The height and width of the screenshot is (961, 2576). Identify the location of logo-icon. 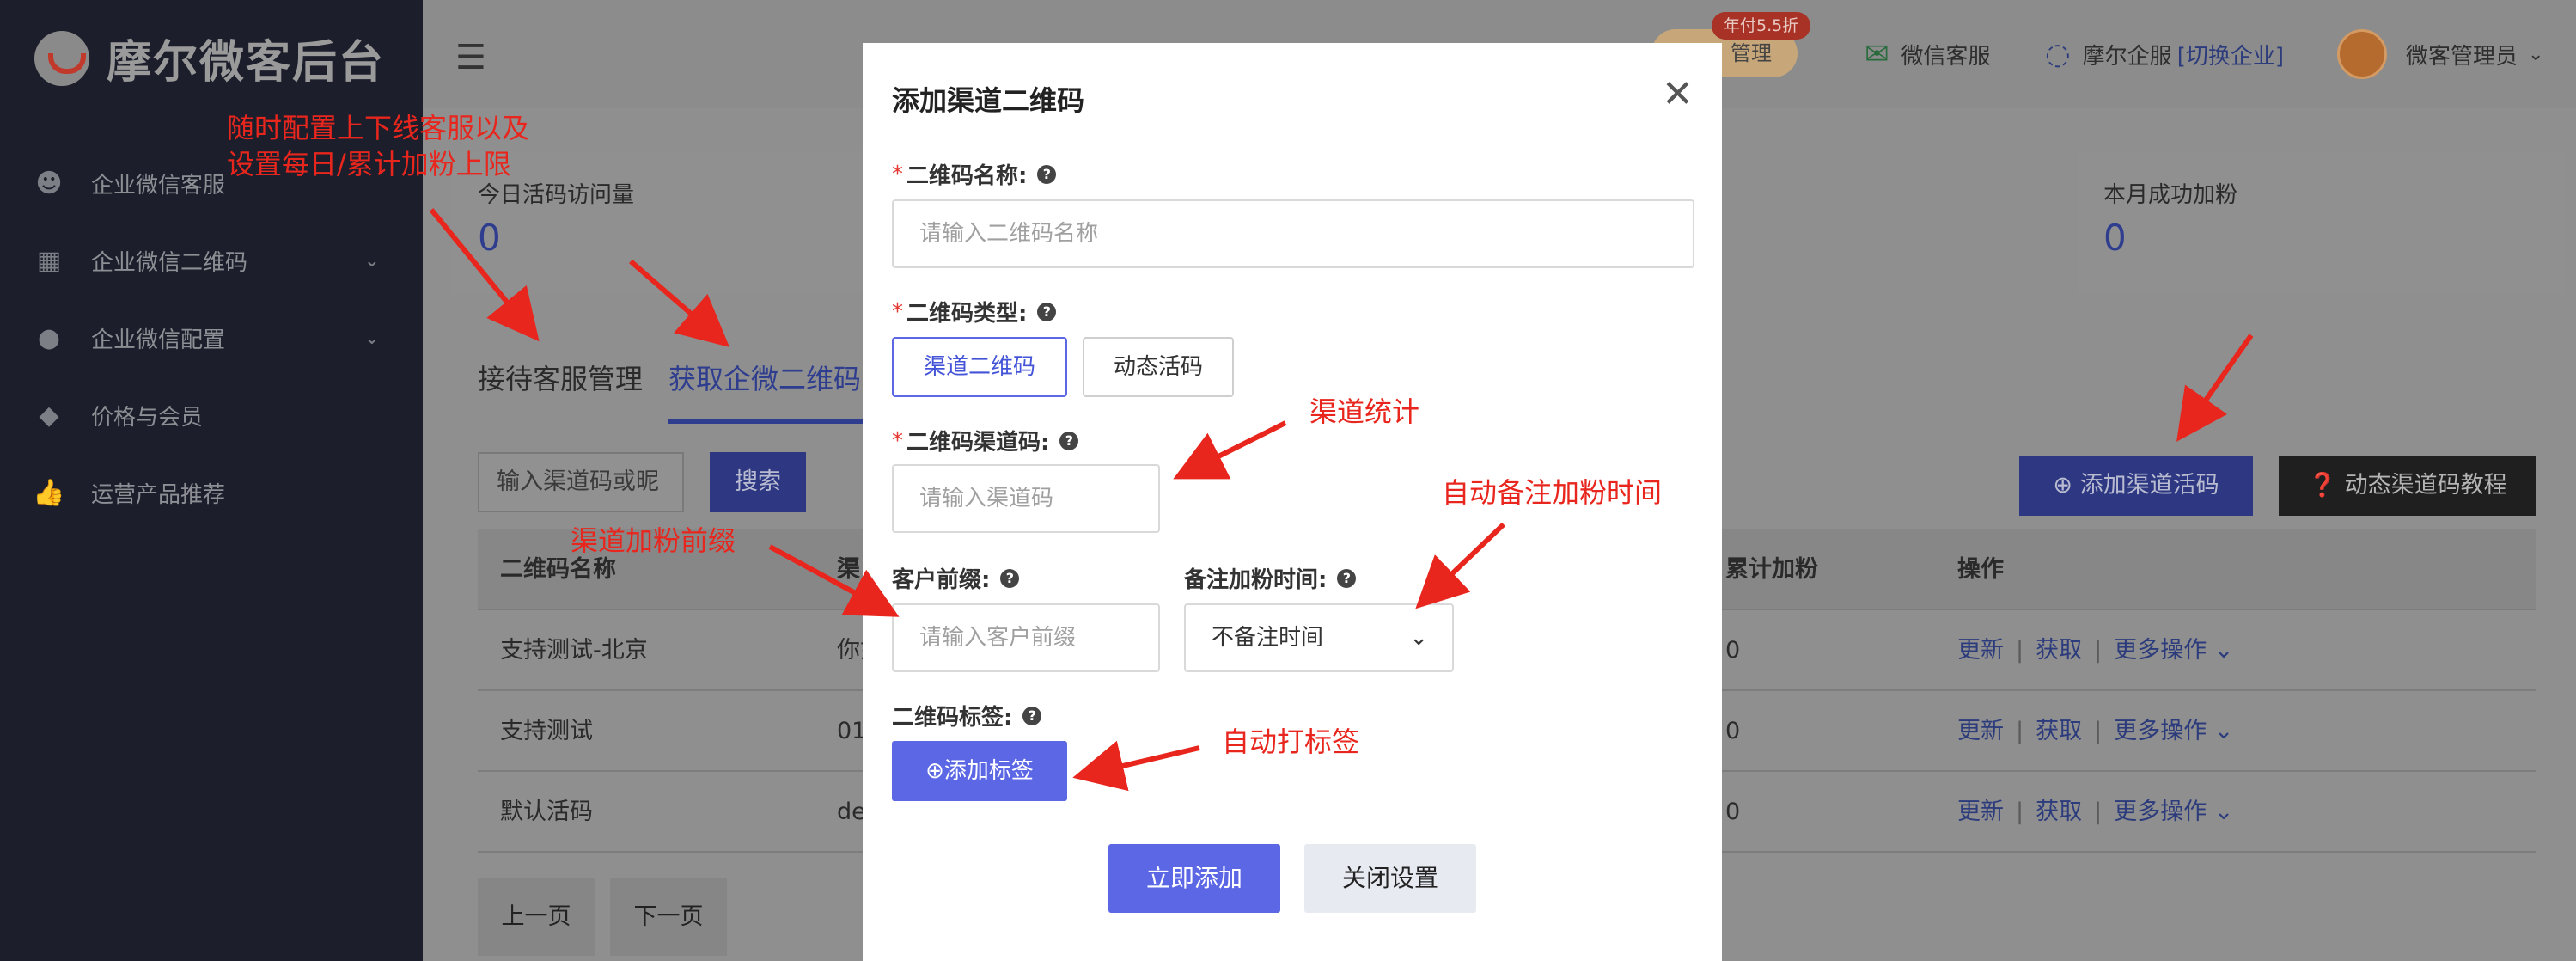
(61, 58).